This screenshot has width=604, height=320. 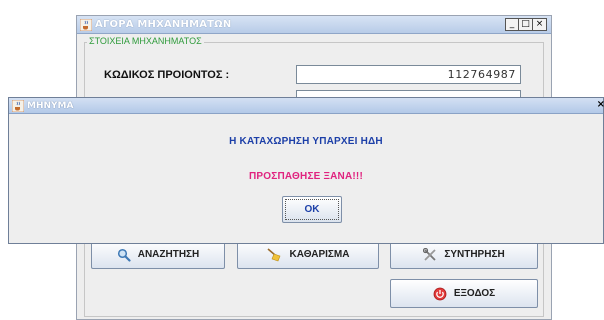 I want to click on background-window-titlebar: ΑΓΟΡΑ ΜΗΧΑΝΗΜΑΤΩΝ _ □ ×, so click(x=314, y=25).